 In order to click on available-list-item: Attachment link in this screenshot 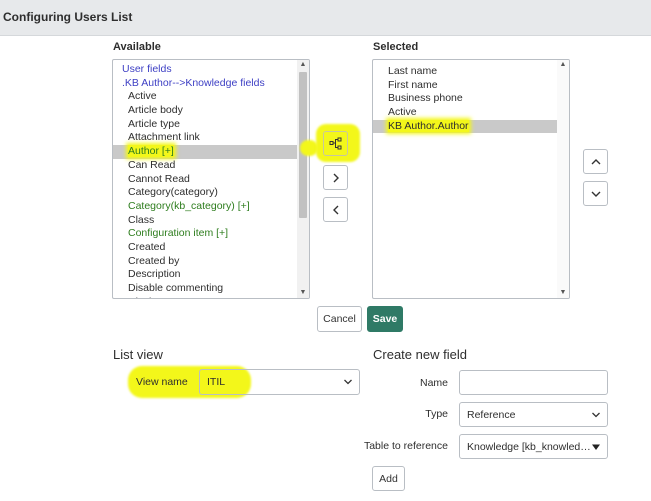, I will do `click(205, 138)`.